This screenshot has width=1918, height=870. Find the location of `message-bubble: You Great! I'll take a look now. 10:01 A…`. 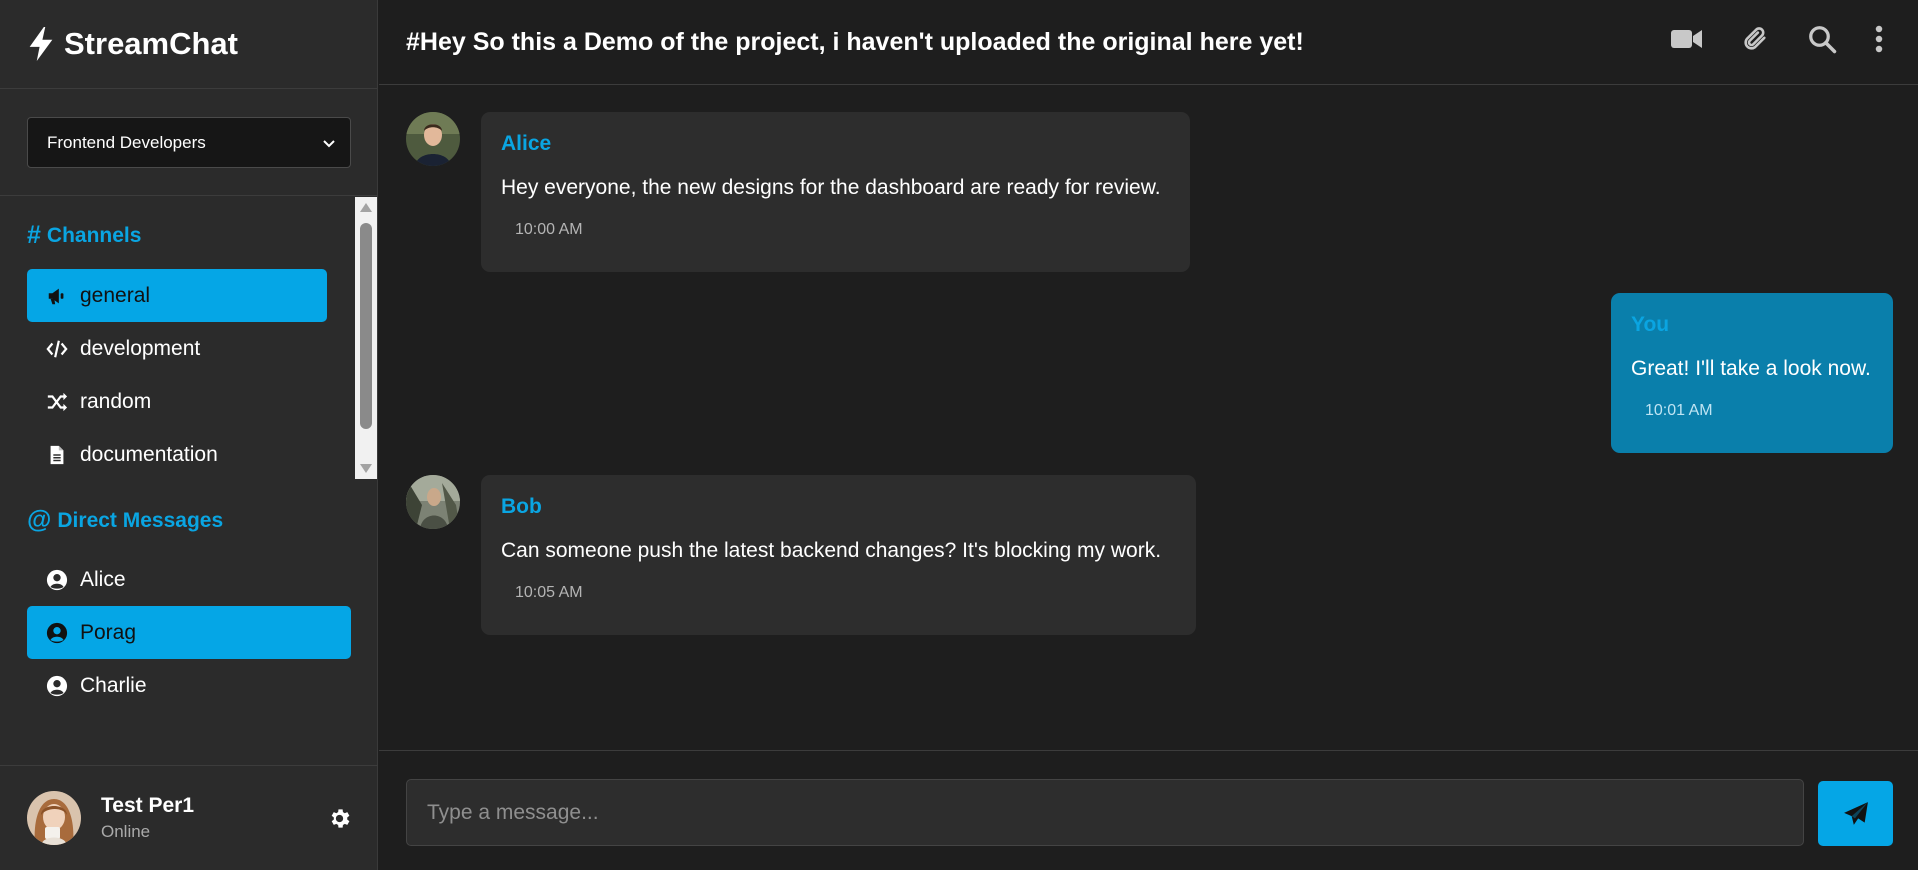

message-bubble: You Great! I'll take a look now. 10:01 A… is located at coordinates (1752, 373).